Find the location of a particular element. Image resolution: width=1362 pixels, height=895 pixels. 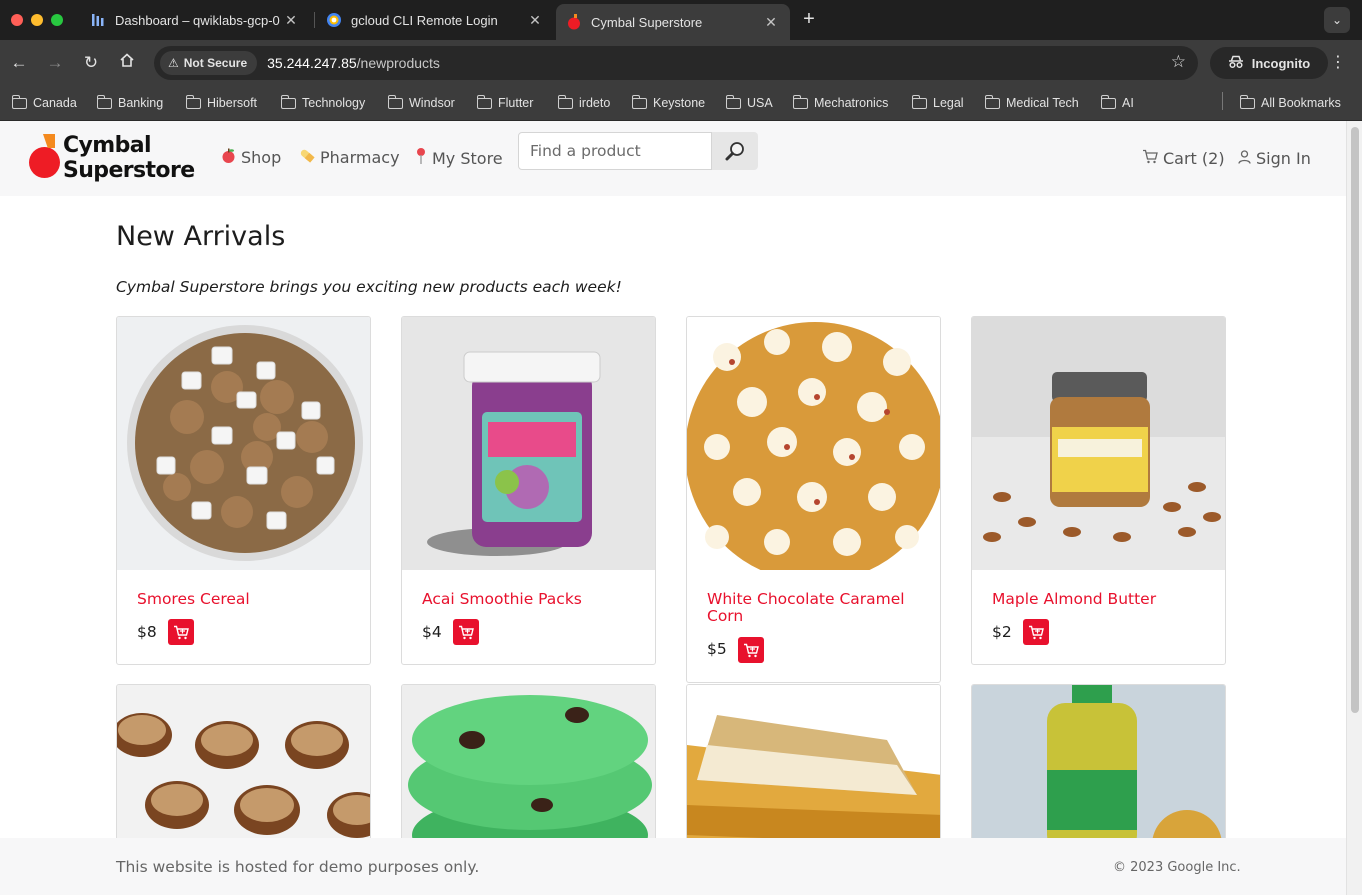

window-maximize-button is located at coordinates (57, 20).